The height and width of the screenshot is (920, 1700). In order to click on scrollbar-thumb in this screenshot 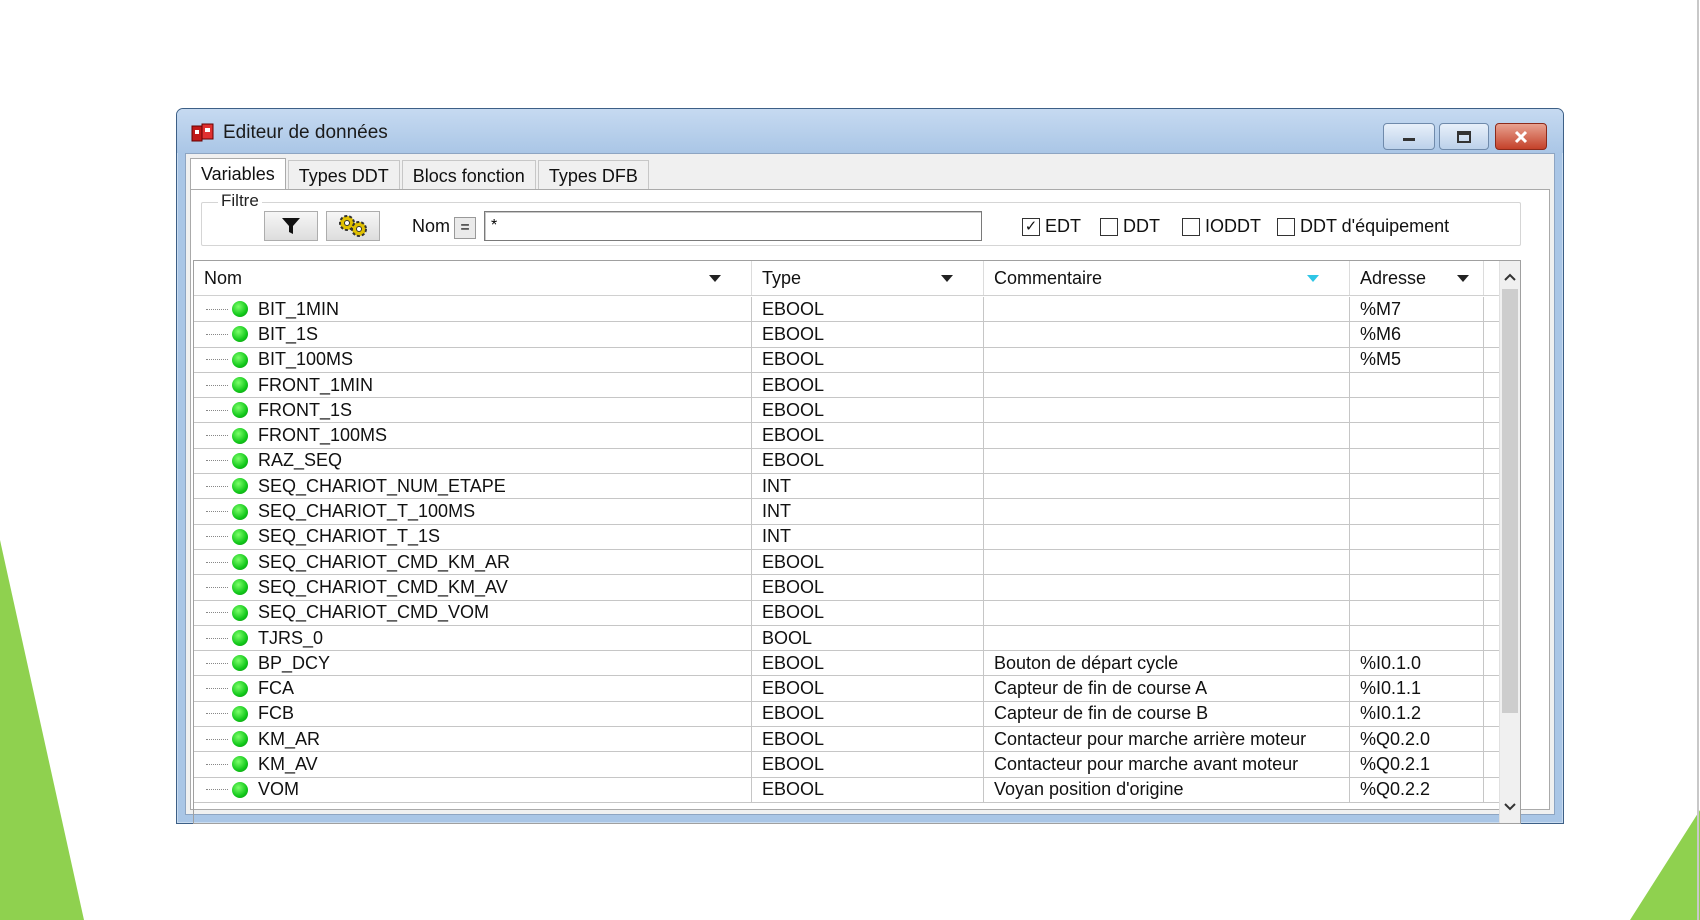, I will do `click(1510, 501)`.